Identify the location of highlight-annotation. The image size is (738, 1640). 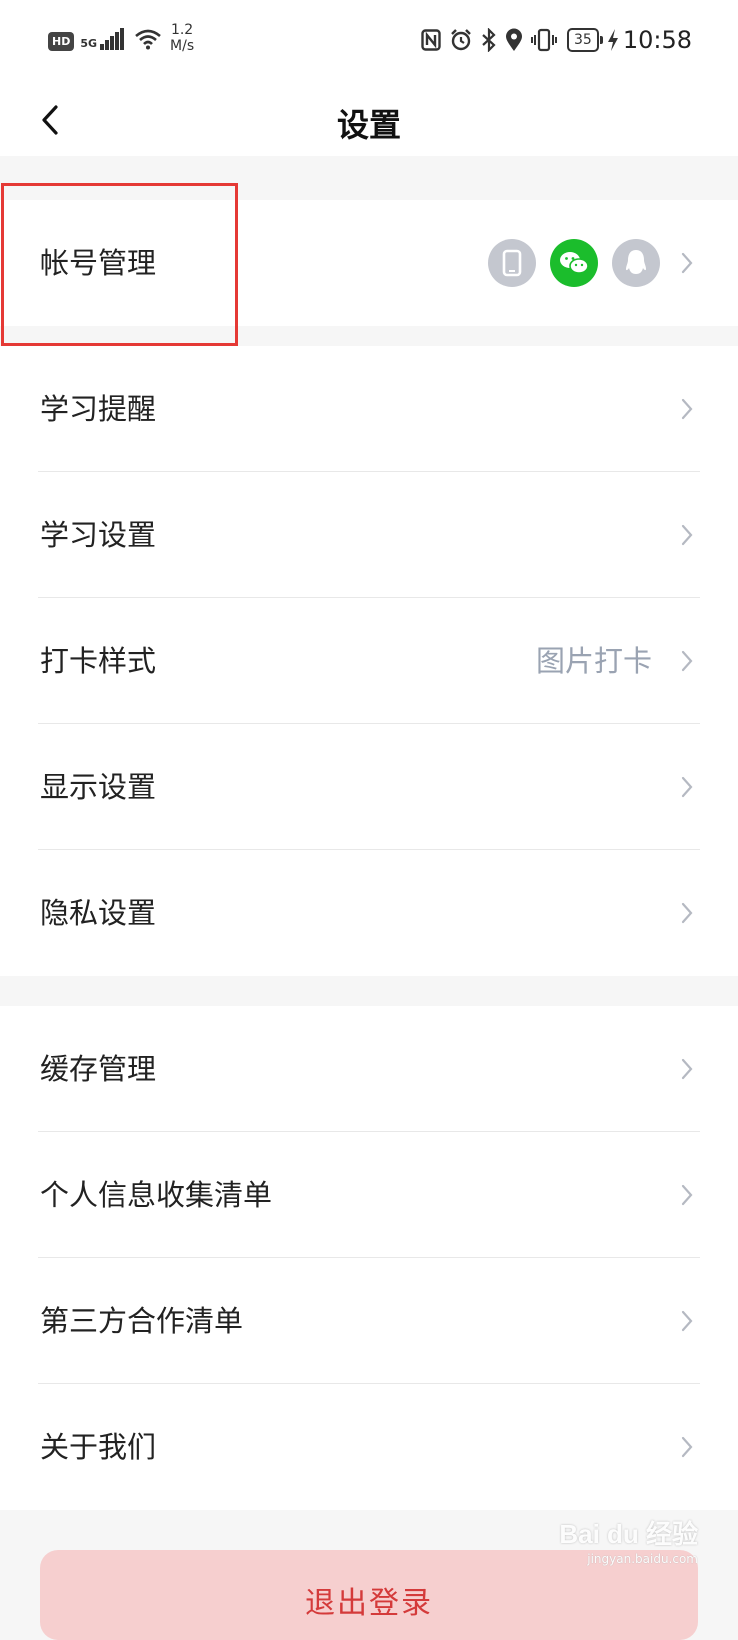
(119, 264).